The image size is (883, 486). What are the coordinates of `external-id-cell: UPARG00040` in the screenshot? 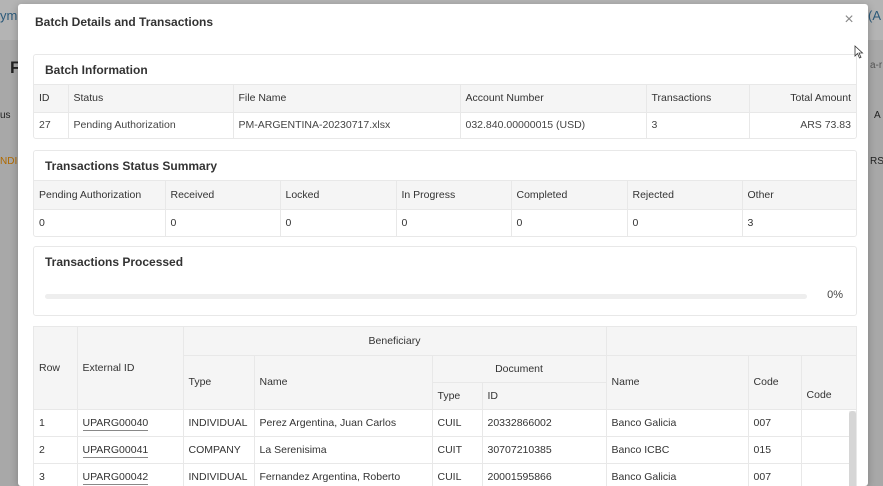 It's located at (130, 423).